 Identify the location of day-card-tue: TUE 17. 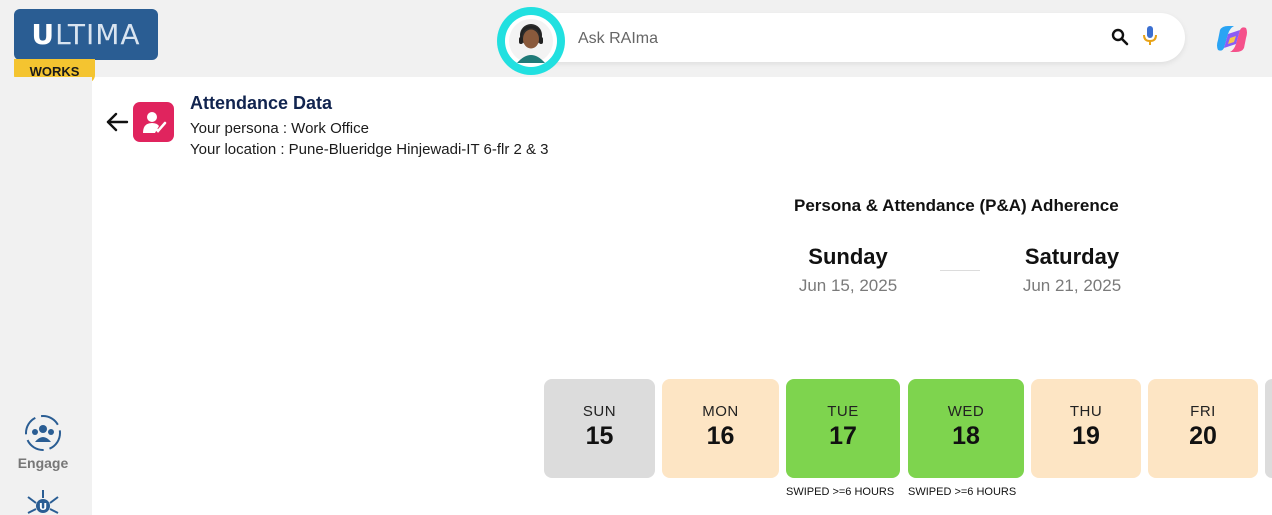
(843, 428).